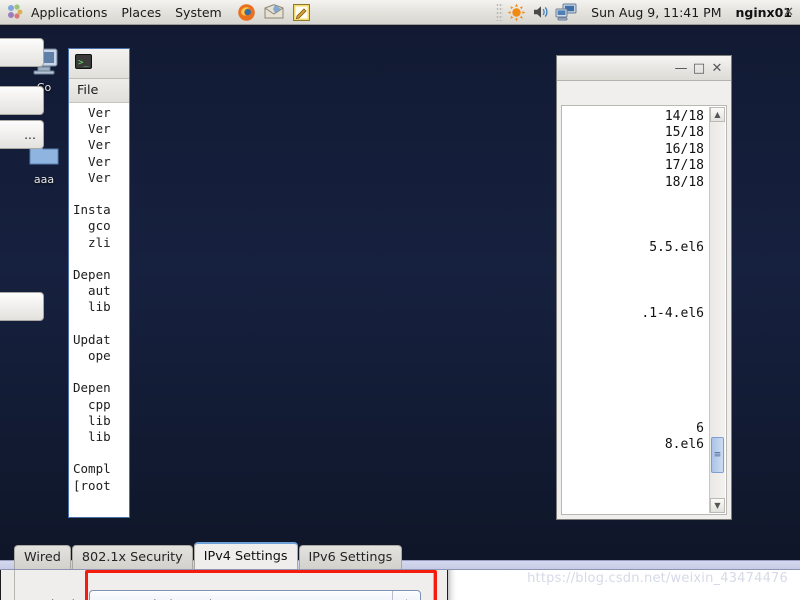  I want to click on tab-ipv6-settings: IPv6 Settings, so click(350, 557).